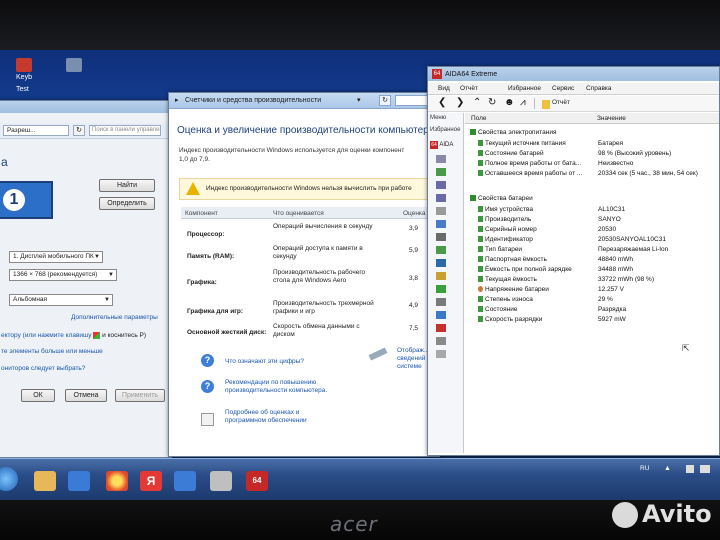 This screenshot has width=720, height=540. Describe the element at coordinates (477, 102) in the screenshot. I see `up-icon: ⌃` at that location.